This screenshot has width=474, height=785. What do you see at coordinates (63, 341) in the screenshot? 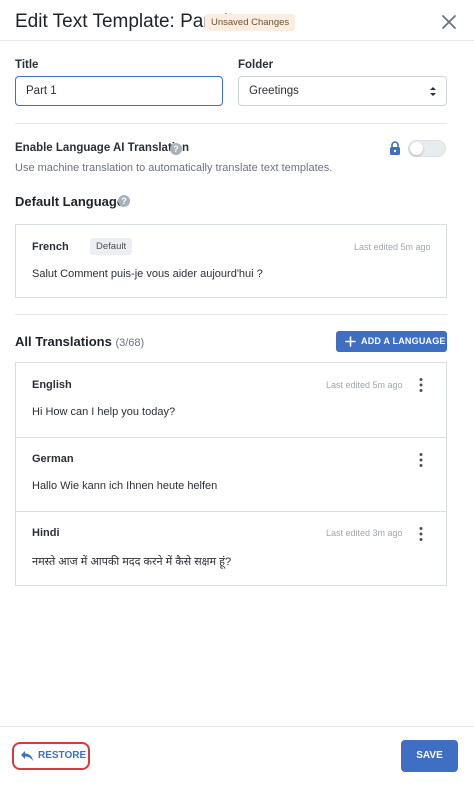
I see `all-translations-title: All Translations` at bounding box center [63, 341].